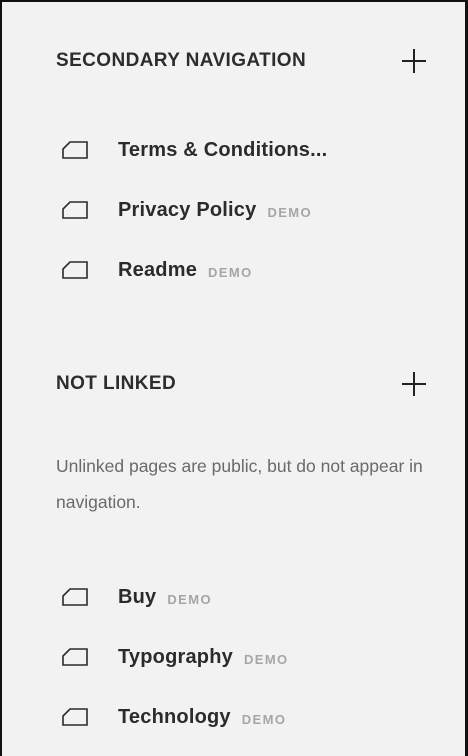 This screenshot has width=468, height=756. What do you see at coordinates (158, 269) in the screenshot?
I see `page-item-label: Readme` at bounding box center [158, 269].